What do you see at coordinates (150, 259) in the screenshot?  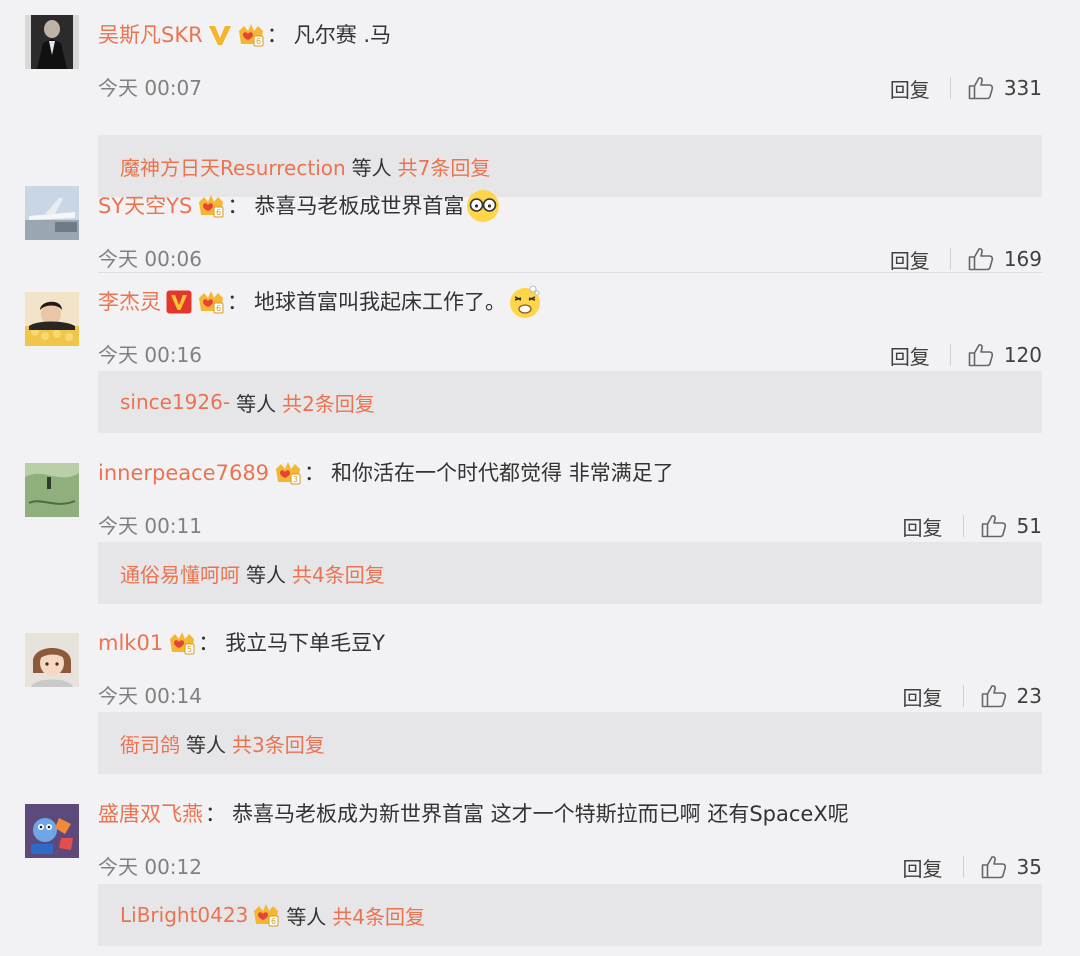 I see `comment-time: 今天 00:06` at bounding box center [150, 259].